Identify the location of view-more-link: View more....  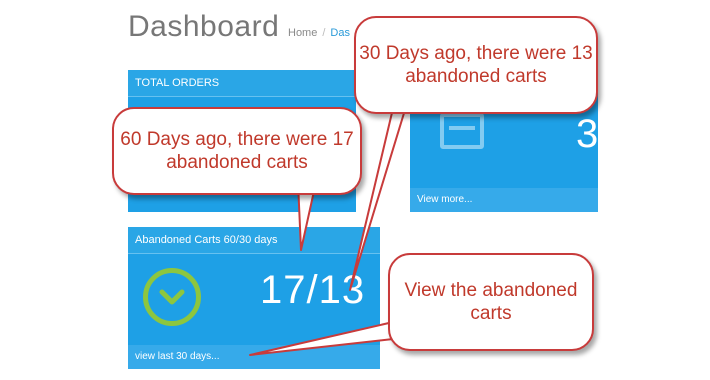
(444, 199).